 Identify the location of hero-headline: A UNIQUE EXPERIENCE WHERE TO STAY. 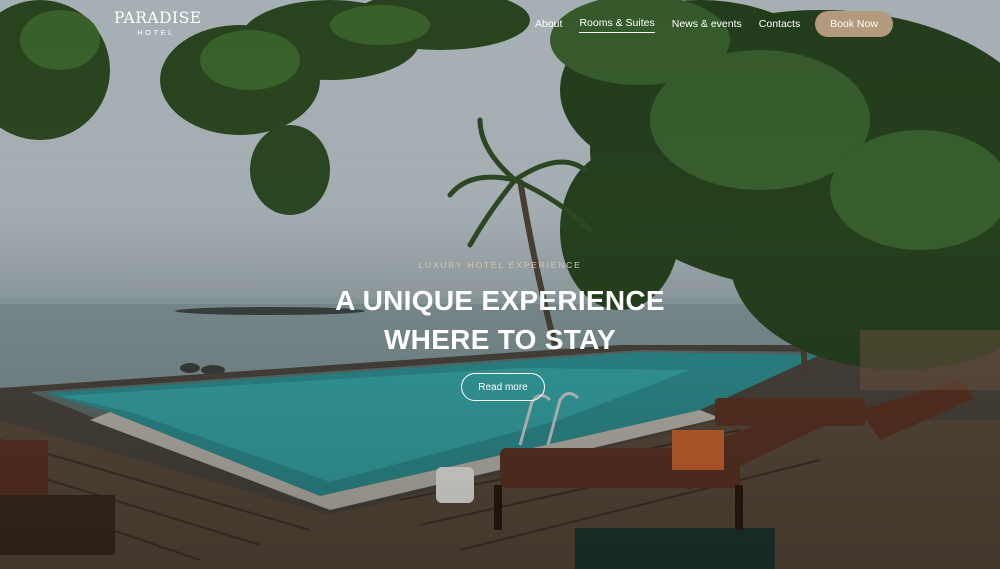
(500, 320).